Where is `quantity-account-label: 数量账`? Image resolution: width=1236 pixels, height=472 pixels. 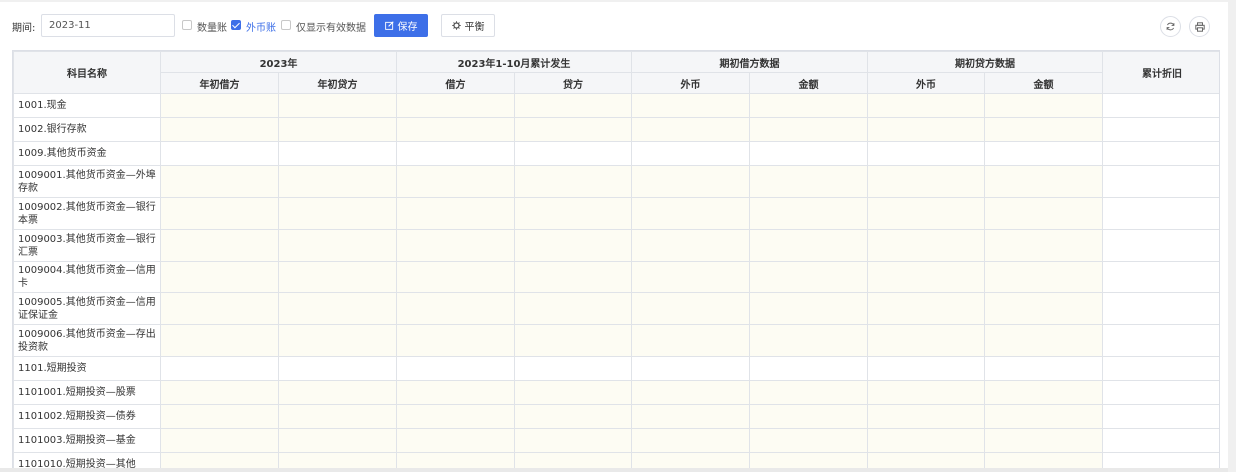
quantity-account-label: 数量账 is located at coordinates (212, 26).